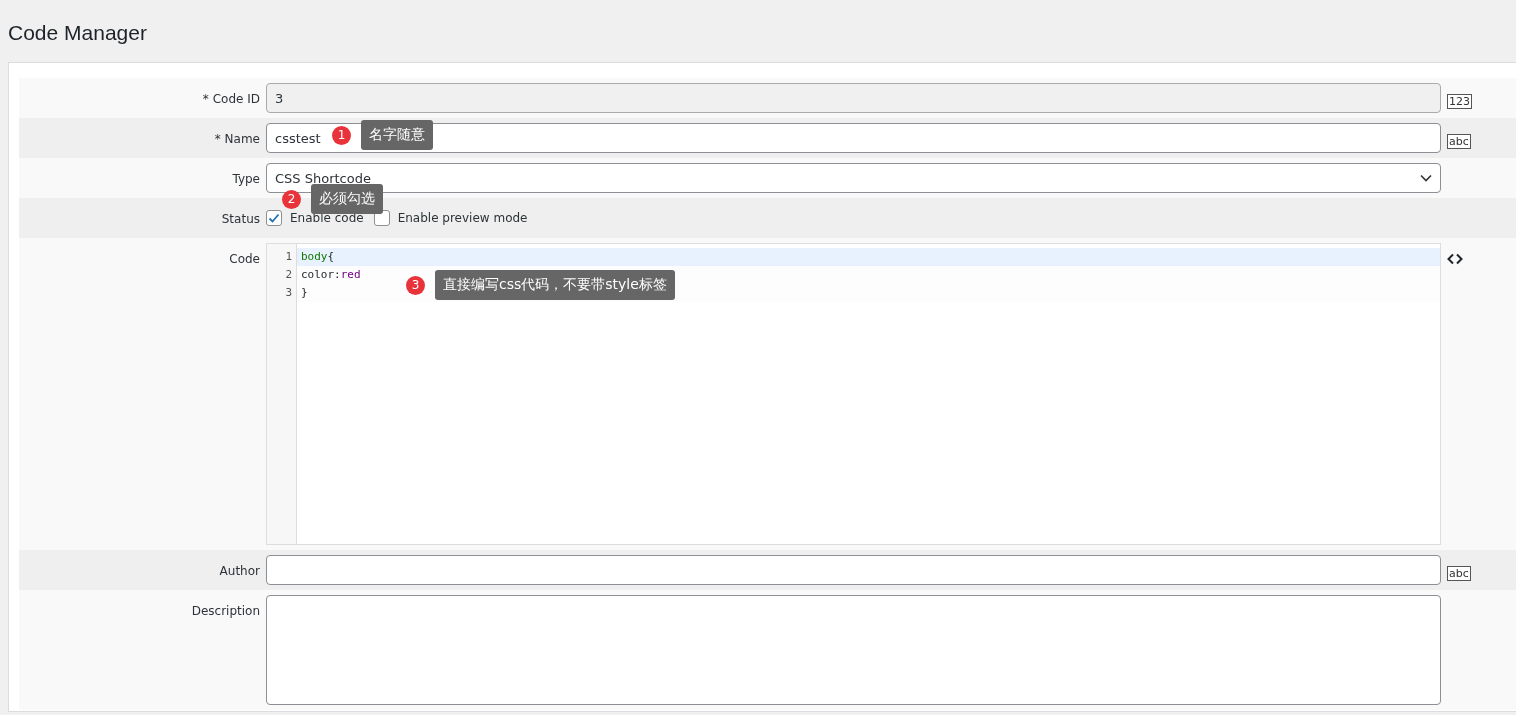  What do you see at coordinates (304, 292) in the screenshot?
I see `code-token: }` at bounding box center [304, 292].